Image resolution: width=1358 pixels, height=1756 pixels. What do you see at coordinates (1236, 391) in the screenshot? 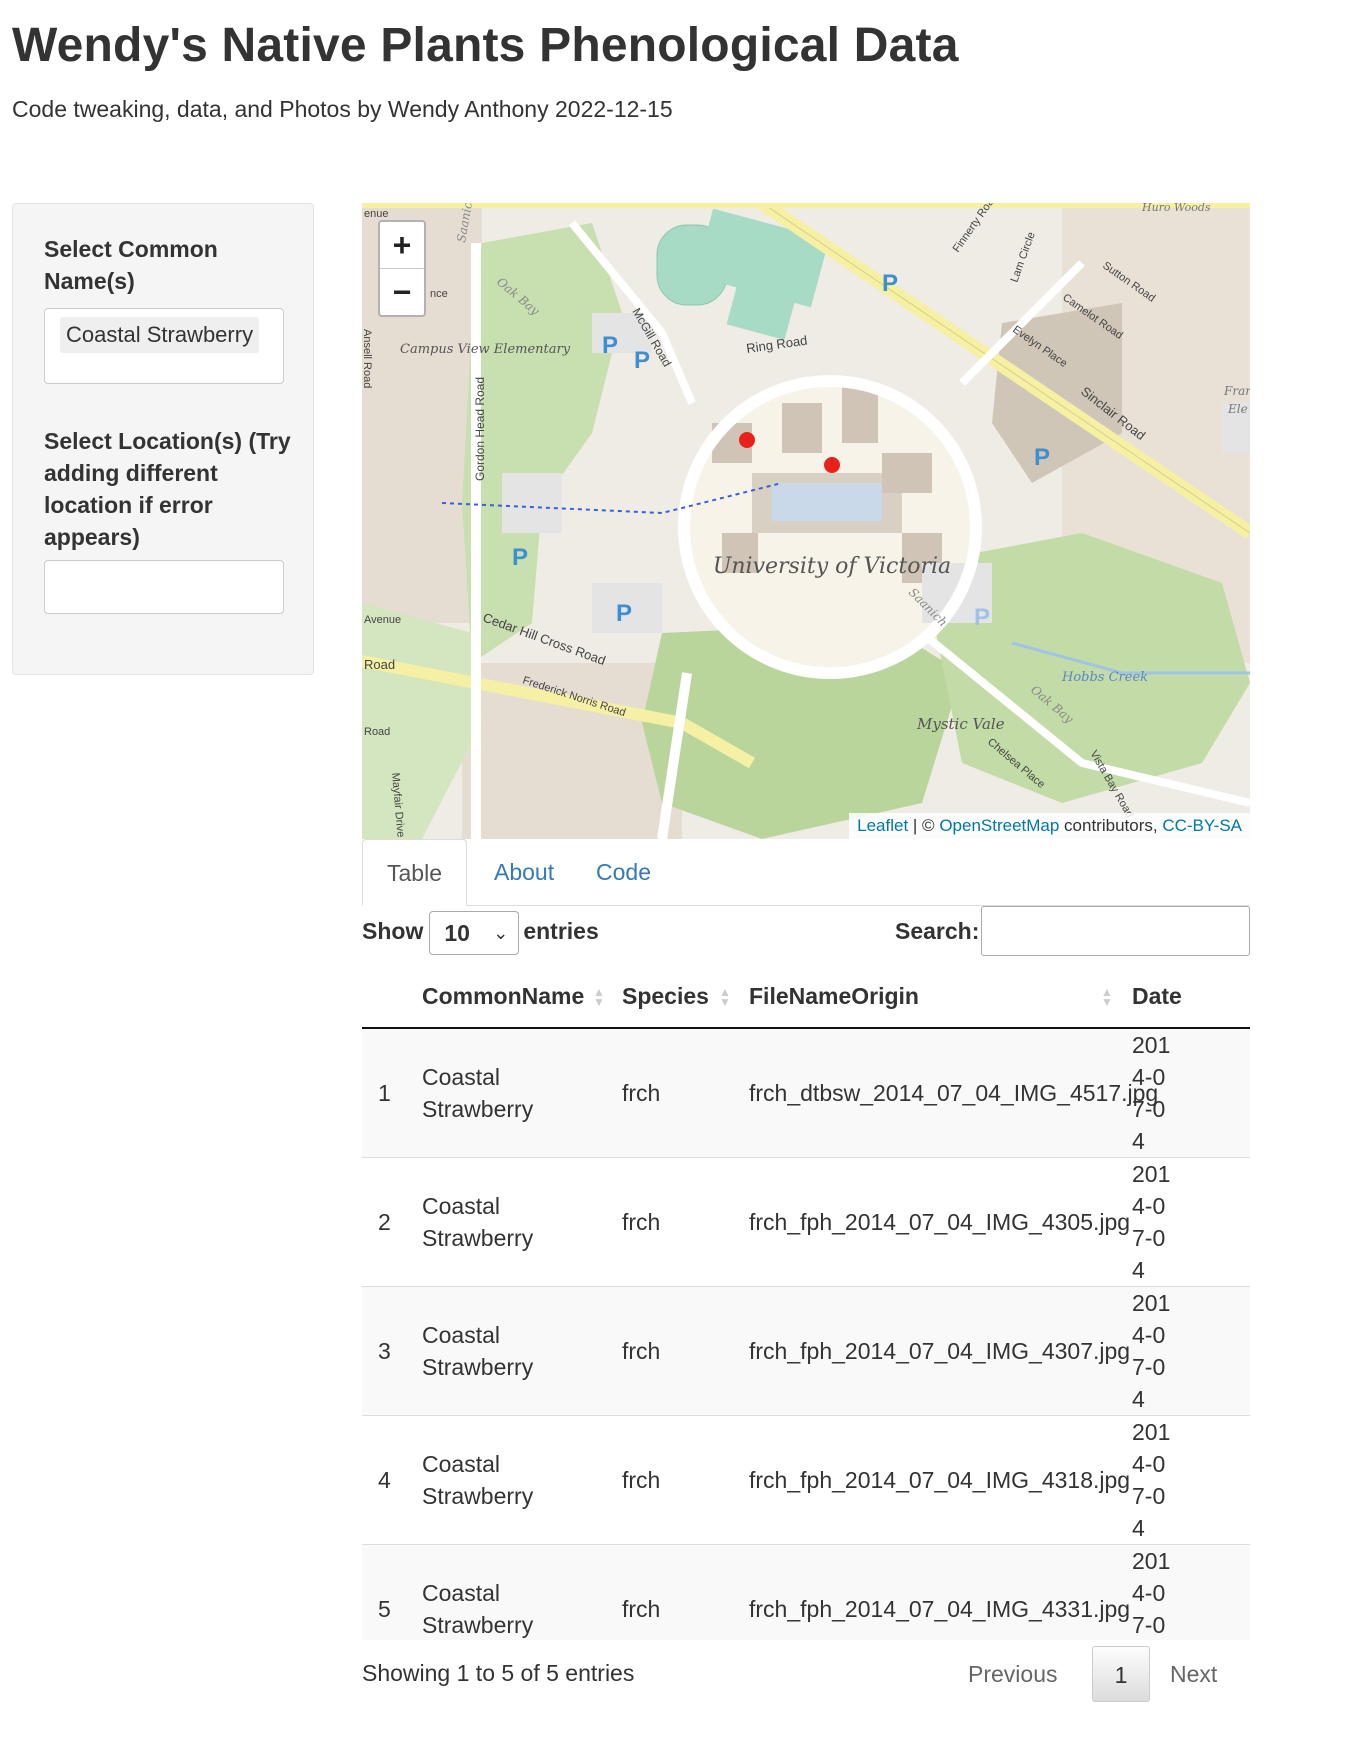
I see `label-frank: Fran` at bounding box center [1236, 391].